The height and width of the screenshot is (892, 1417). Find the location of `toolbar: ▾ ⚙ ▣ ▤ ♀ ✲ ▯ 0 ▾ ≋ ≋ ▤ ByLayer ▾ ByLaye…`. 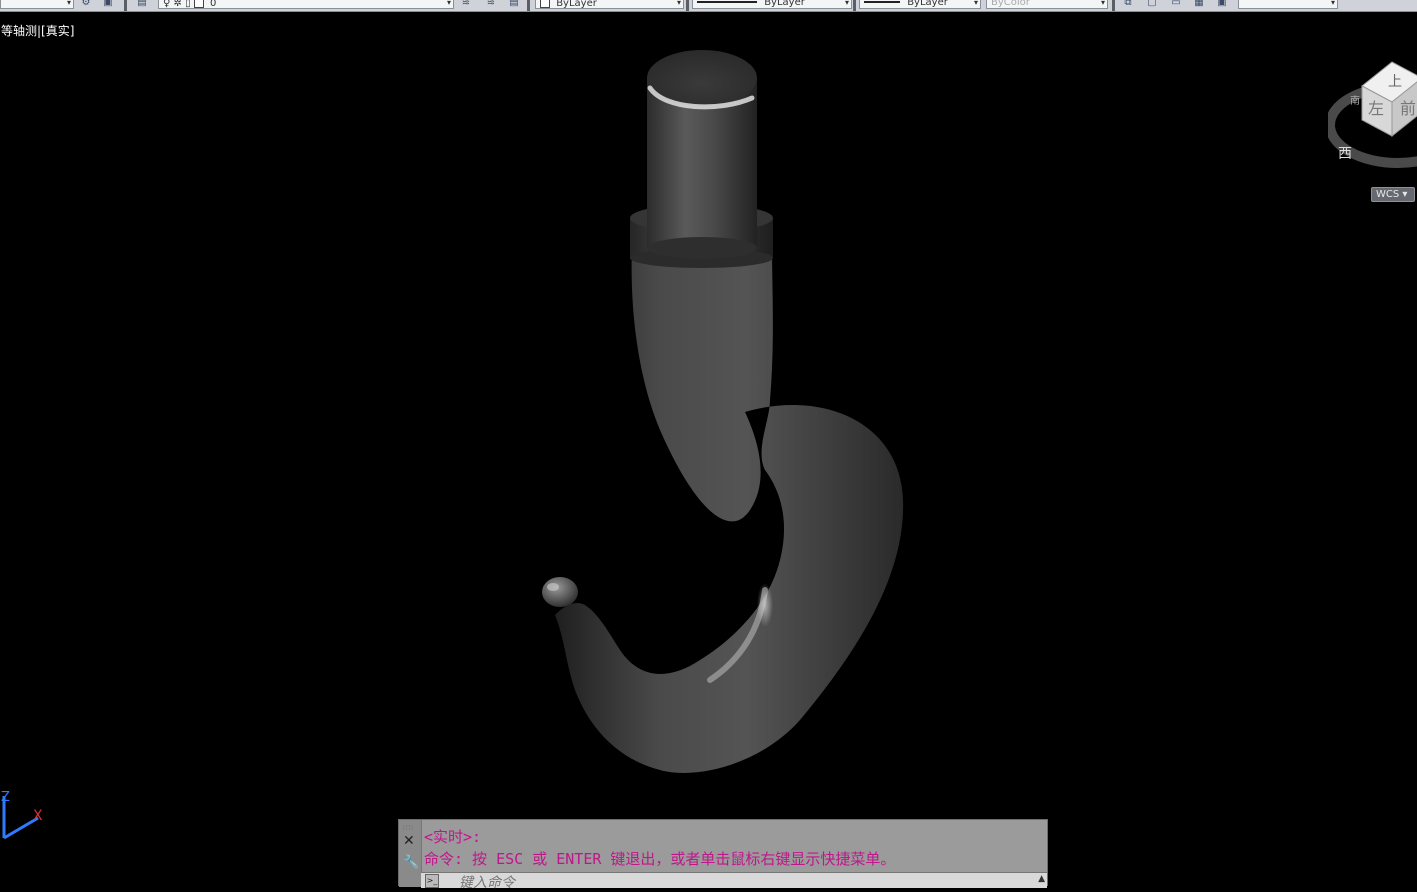

toolbar: ▾ ⚙ ▣ ▤ ♀ ✲ ▯ 0 ▾ ≋ ≋ ▤ ByLayer ▾ ByLaye… is located at coordinates (708, 6).